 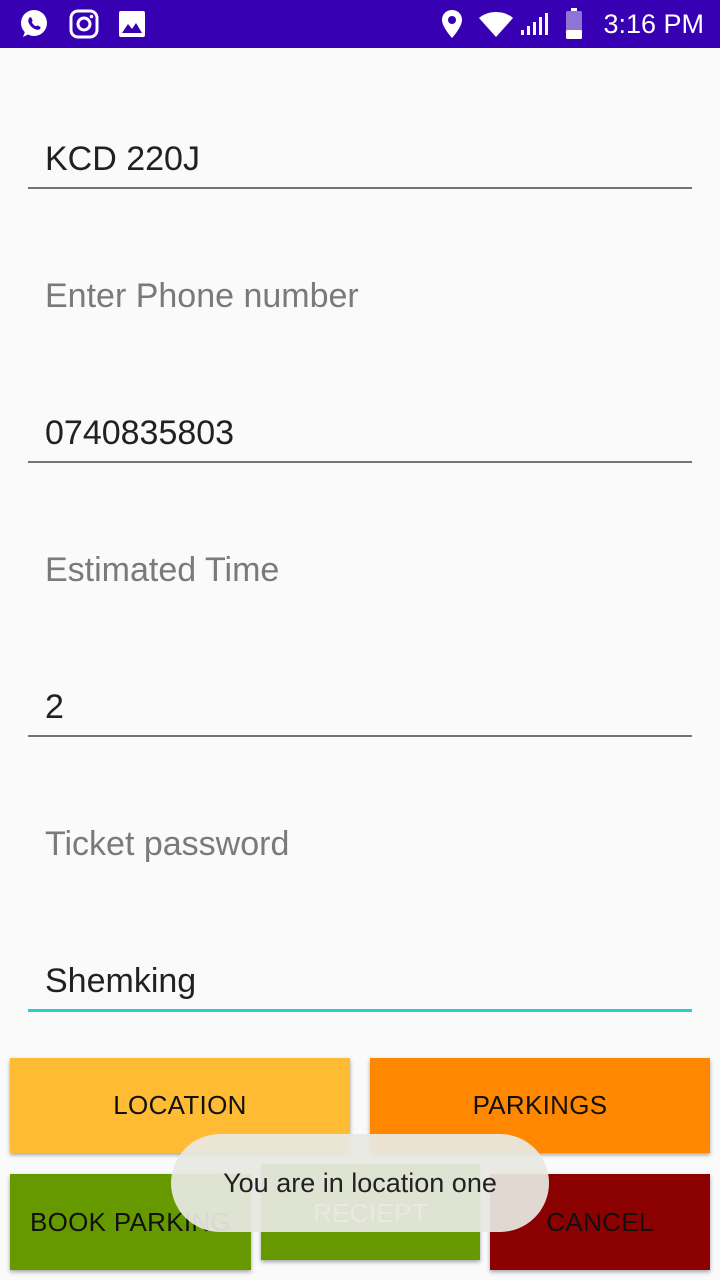 What do you see at coordinates (54, 707) in the screenshot?
I see `estimated-time-value: 2` at bounding box center [54, 707].